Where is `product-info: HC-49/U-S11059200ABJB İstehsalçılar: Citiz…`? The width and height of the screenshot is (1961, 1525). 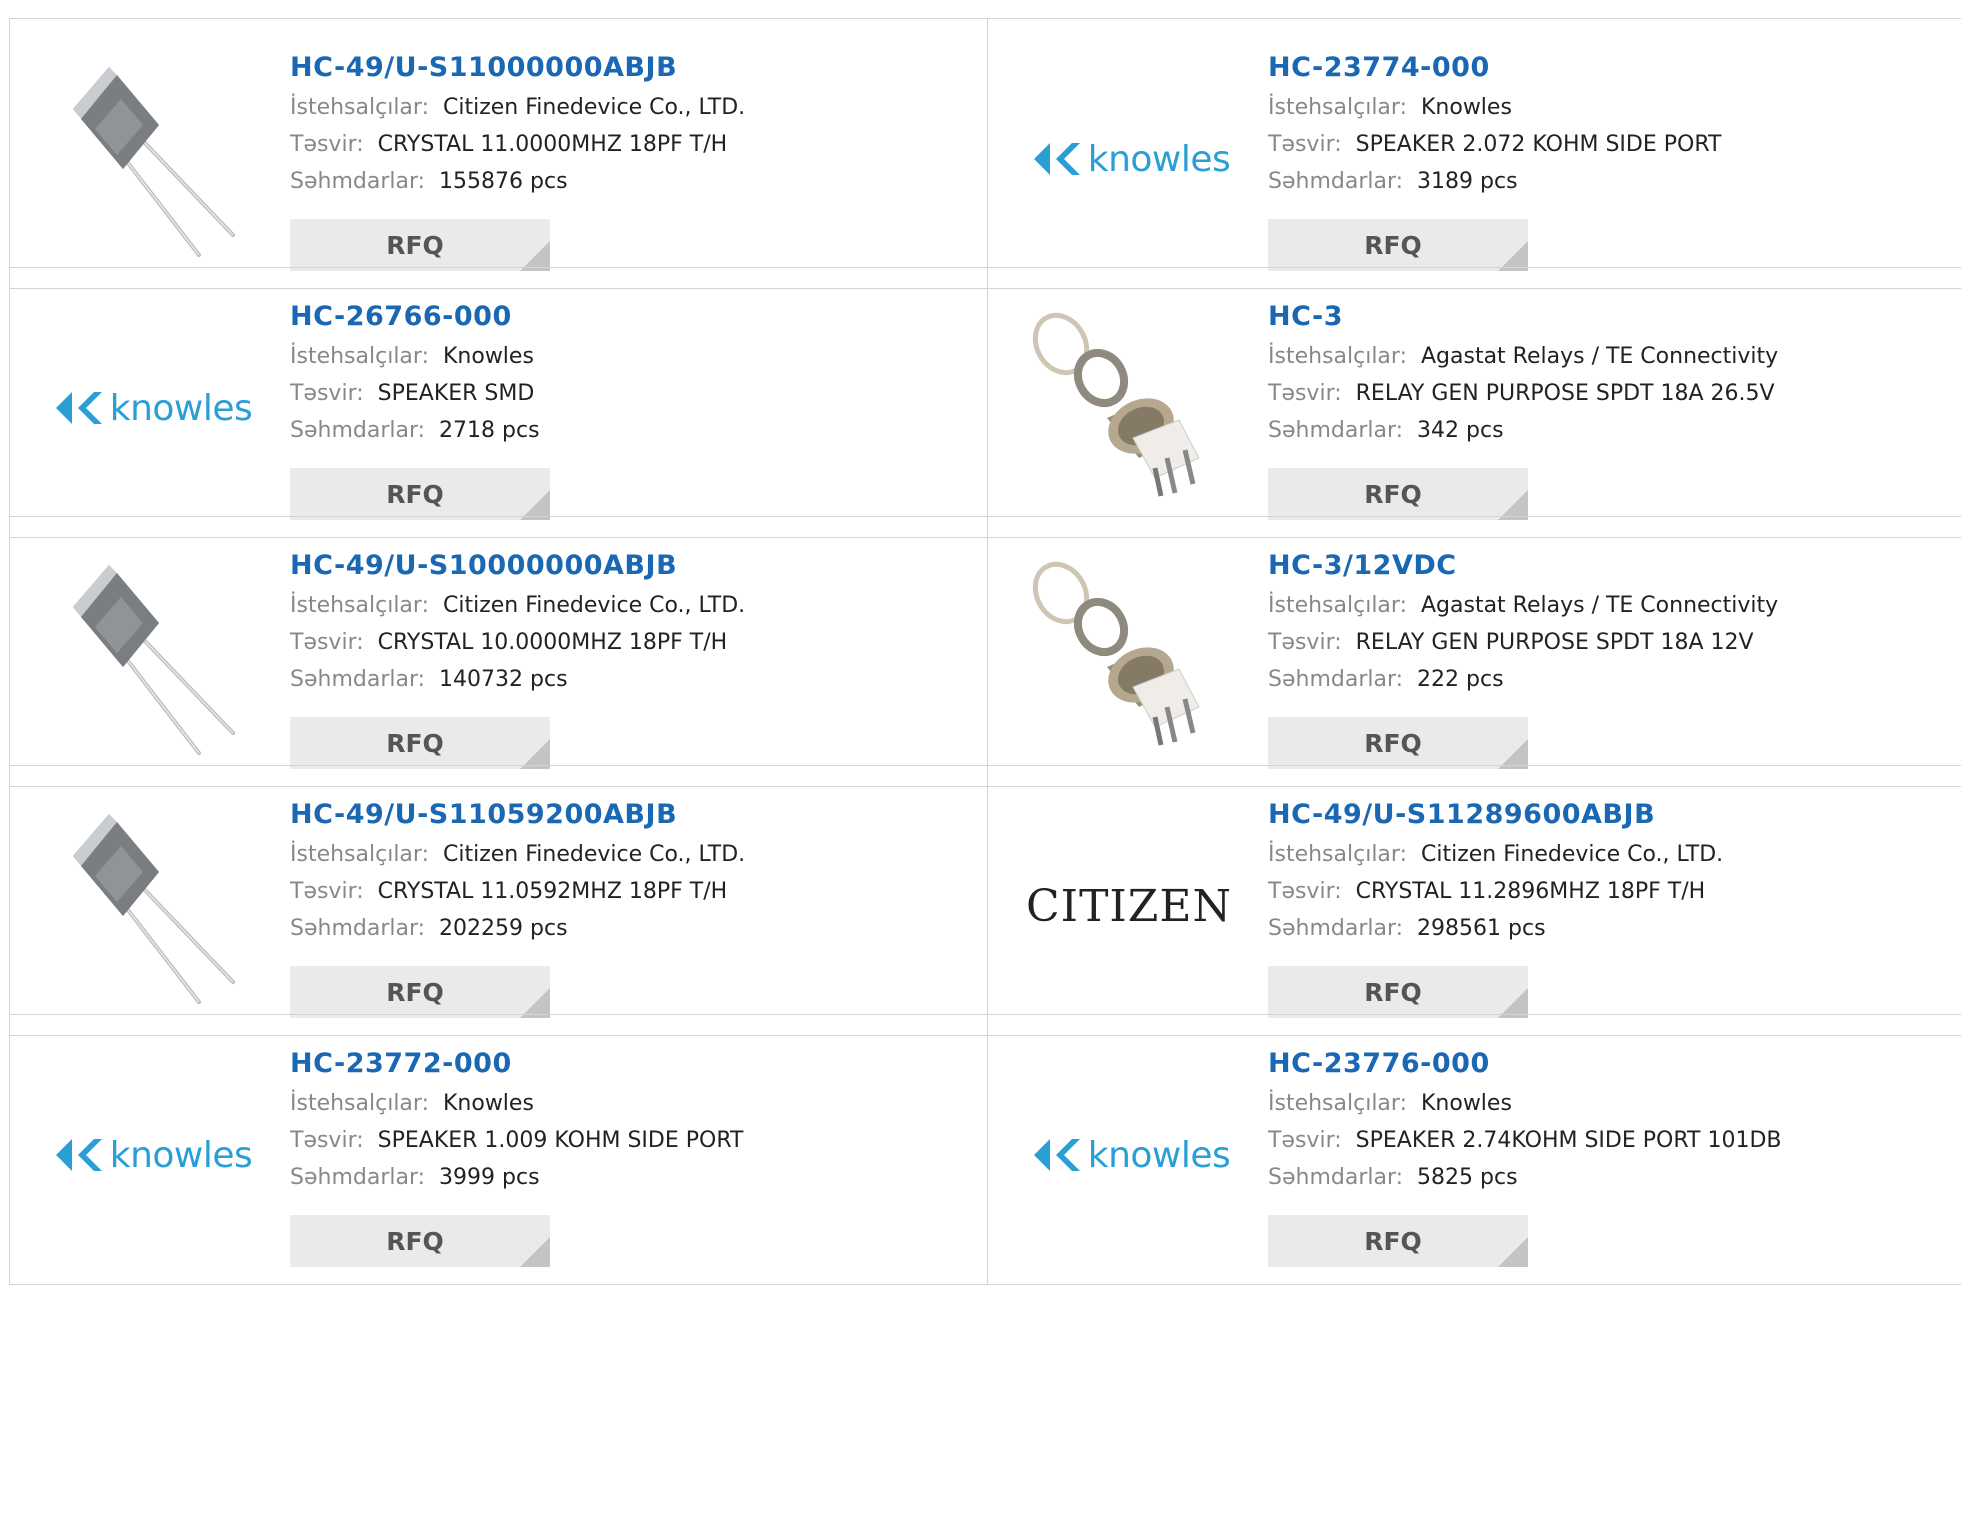
product-info: HC-49/U-S11059200ABJB İstehsalçılar: Citiz… is located at coordinates (633, 870).